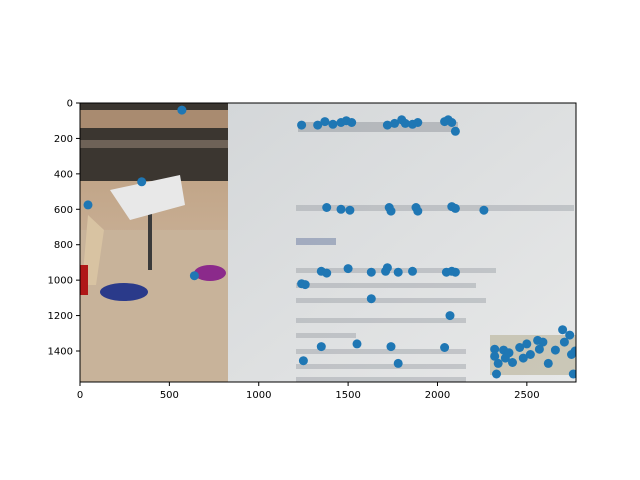  Describe the element at coordinates (64, 228) in the screenshot. I see `y-axis: 0 200 400 600 800 1000 1200 1400` at that location.